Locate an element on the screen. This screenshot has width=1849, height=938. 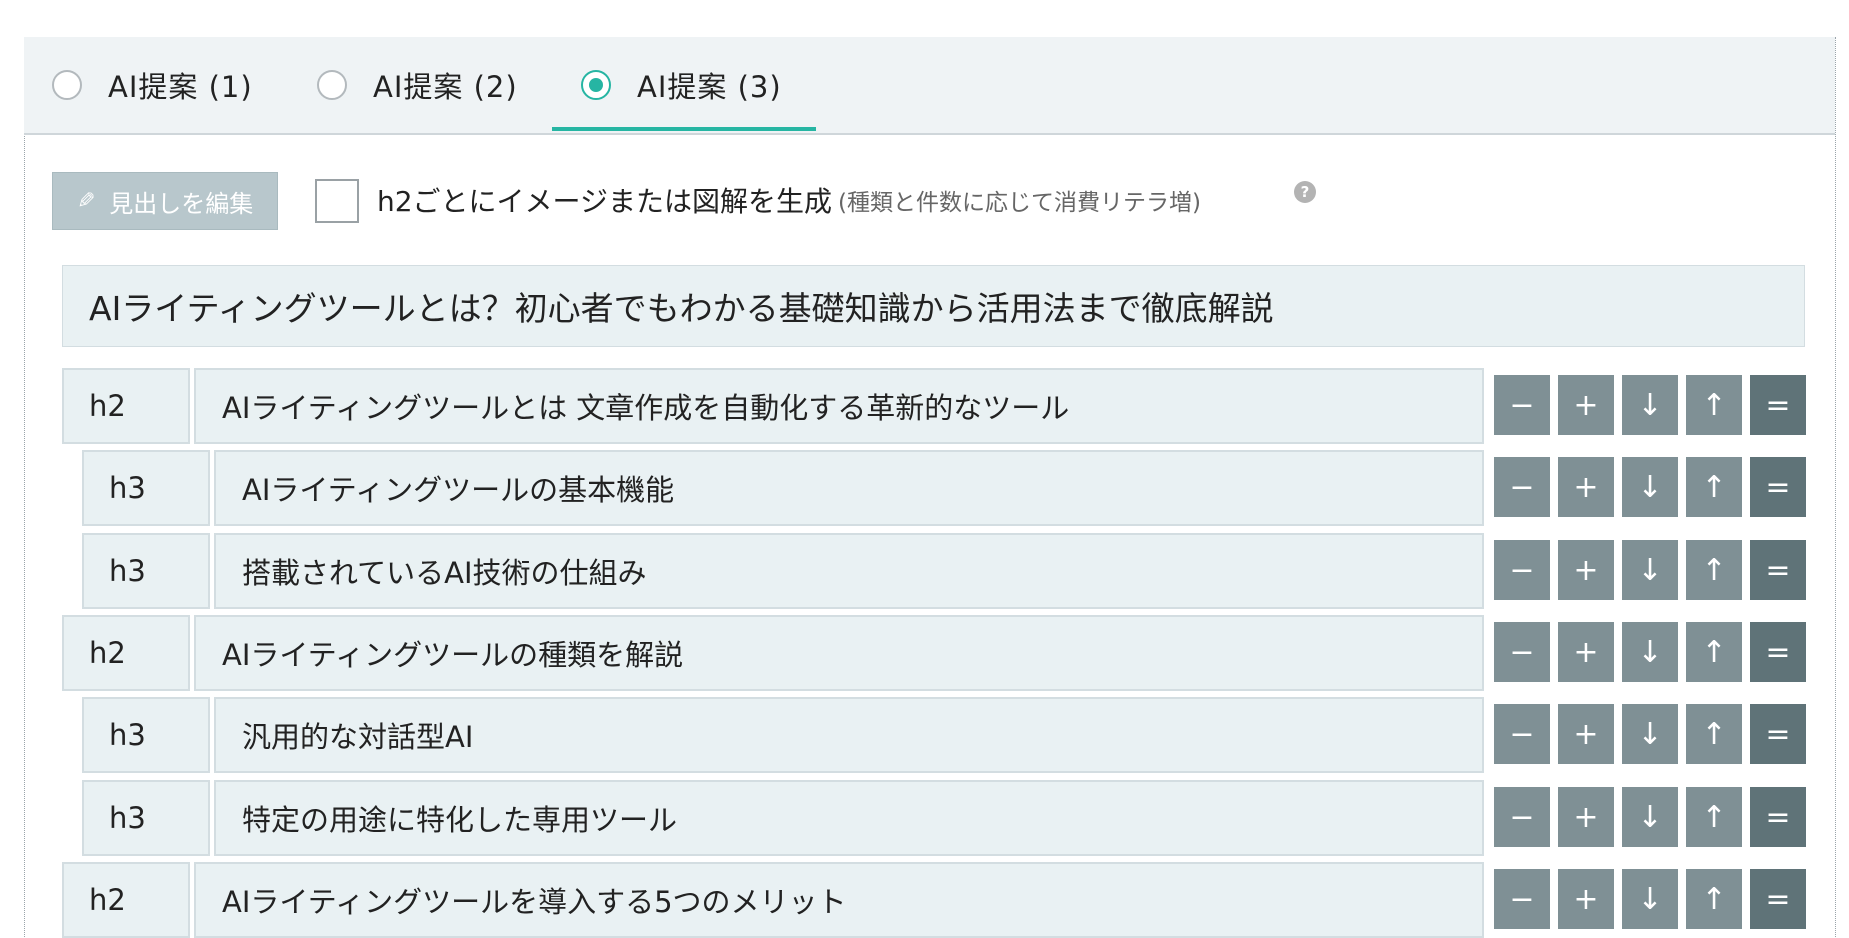
active-tab-indicator is located at coordinates (684, 129).